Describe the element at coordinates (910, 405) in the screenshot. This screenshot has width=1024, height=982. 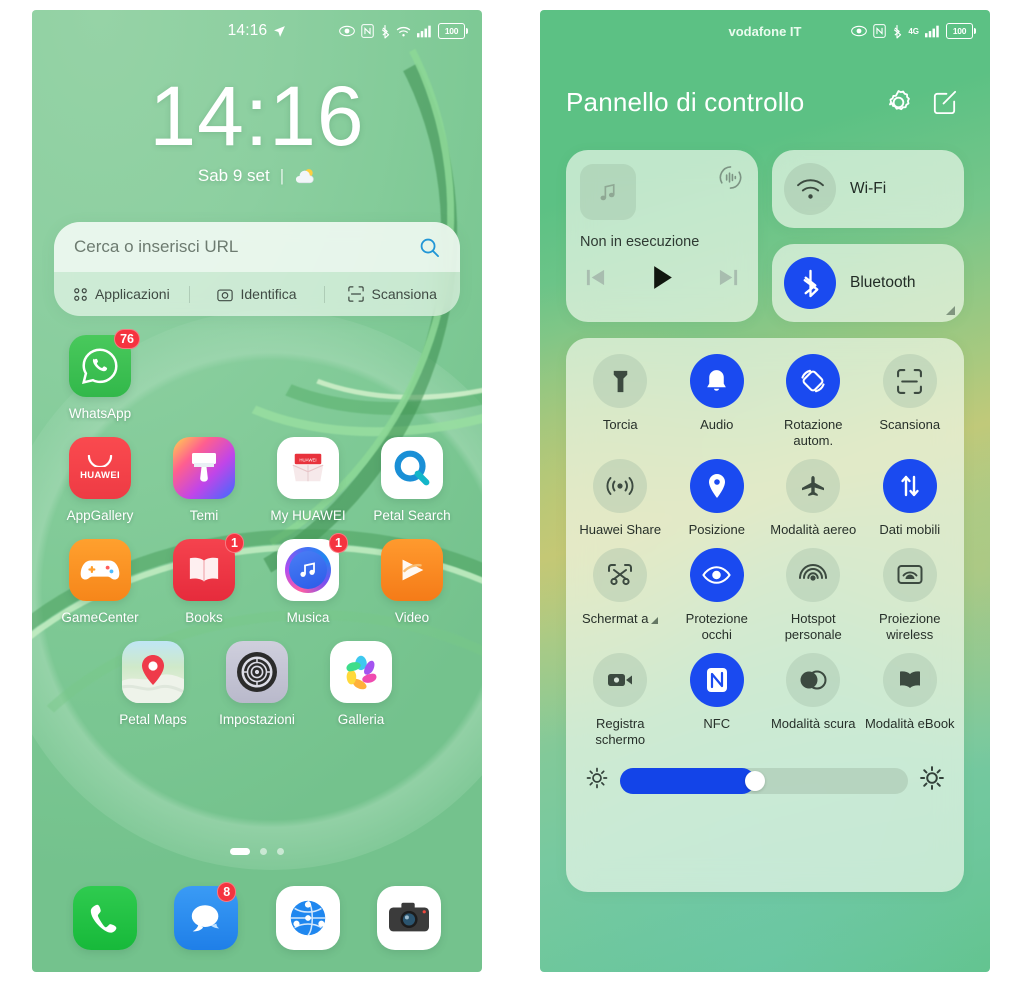
I see `toggle-scansiona: Scansiona` at that location.